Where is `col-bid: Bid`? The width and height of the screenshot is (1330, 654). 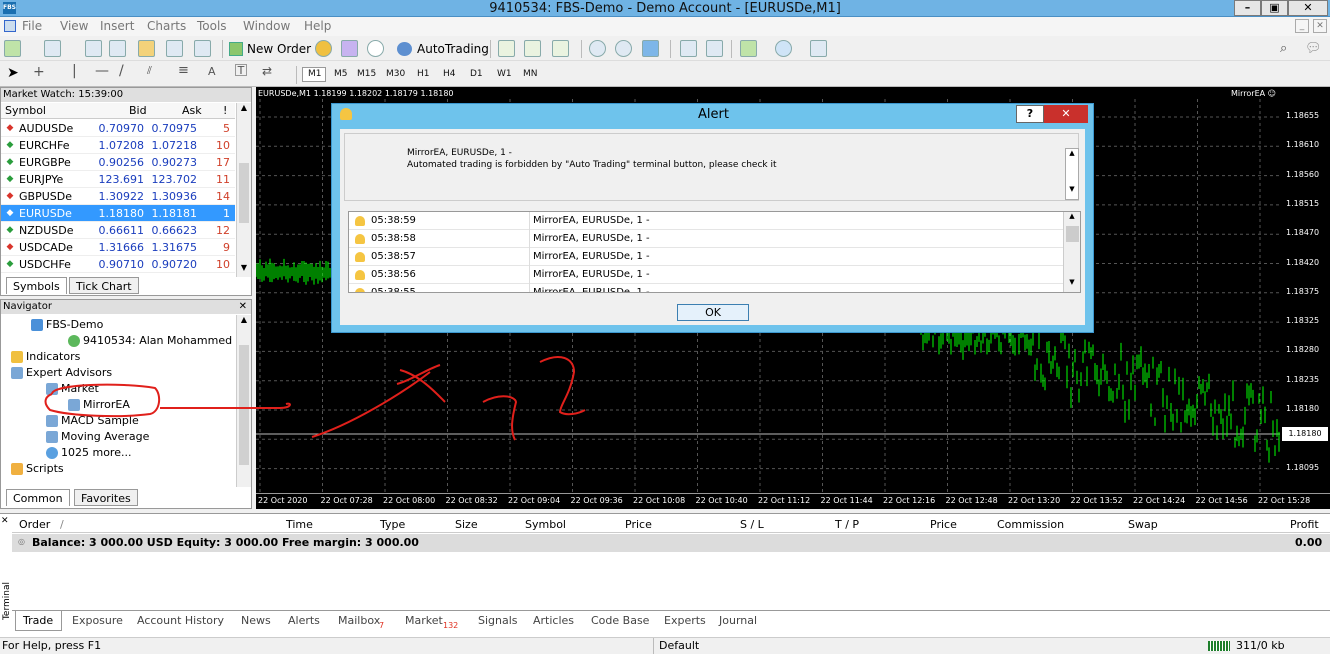 col-bid: Bid is located at coordinates (138, 110).